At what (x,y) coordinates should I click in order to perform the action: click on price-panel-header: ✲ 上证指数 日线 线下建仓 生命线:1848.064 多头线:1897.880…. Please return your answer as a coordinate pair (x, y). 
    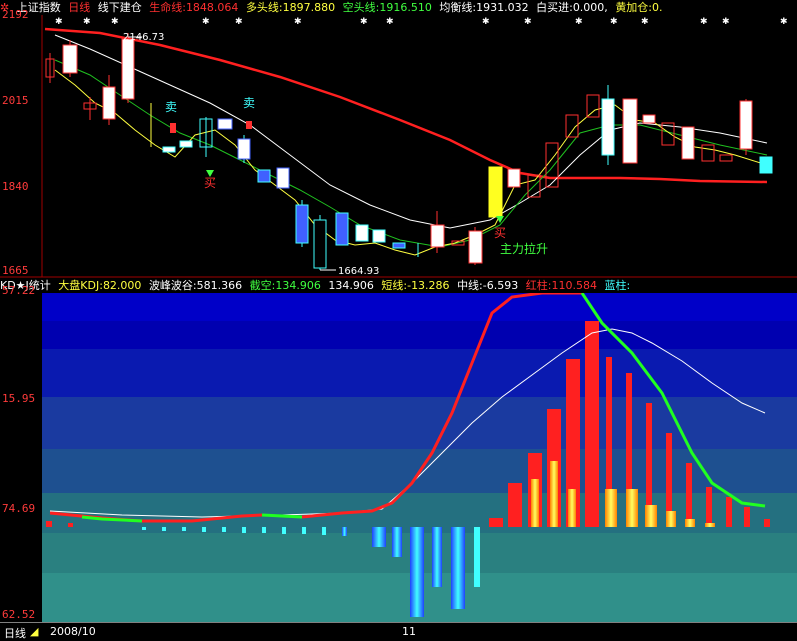
    Looking at the image, I should click on (398, 7).